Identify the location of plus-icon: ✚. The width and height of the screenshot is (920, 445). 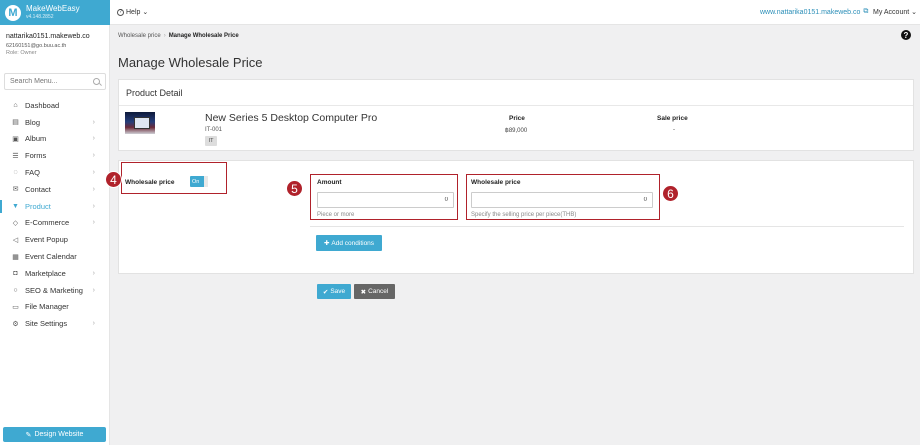
(326, 243).